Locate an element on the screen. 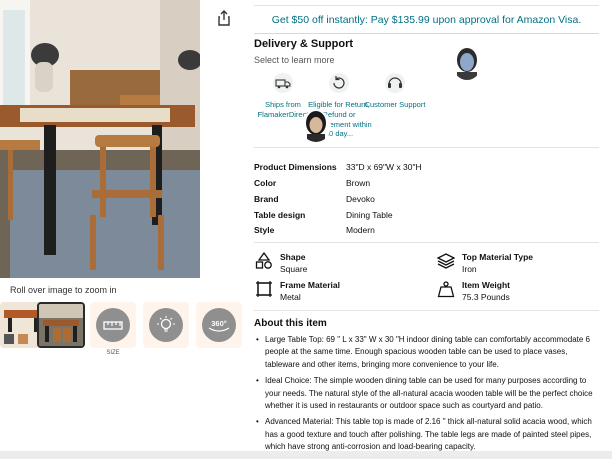  attribute-shape: Shape Square is located at coordinates (281, 262).